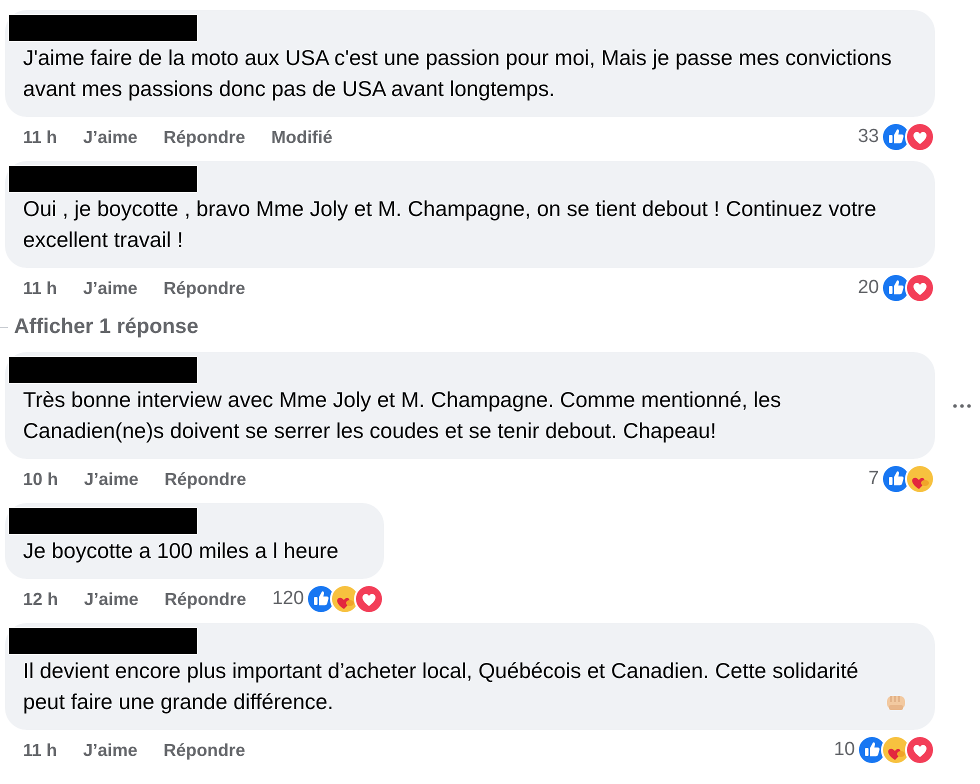 This screenshot has height=784, width=980. What do you see at coordinates (402, 416) in the screenshot?
I see `comment-text: Très bonne interview avec Mme Joly et M. Champagne. Comme mentionné, les Canadien(ne)s doivent se serrer les coudes et se tenir debout. Chapeau!` at bounding box center [402, 416].